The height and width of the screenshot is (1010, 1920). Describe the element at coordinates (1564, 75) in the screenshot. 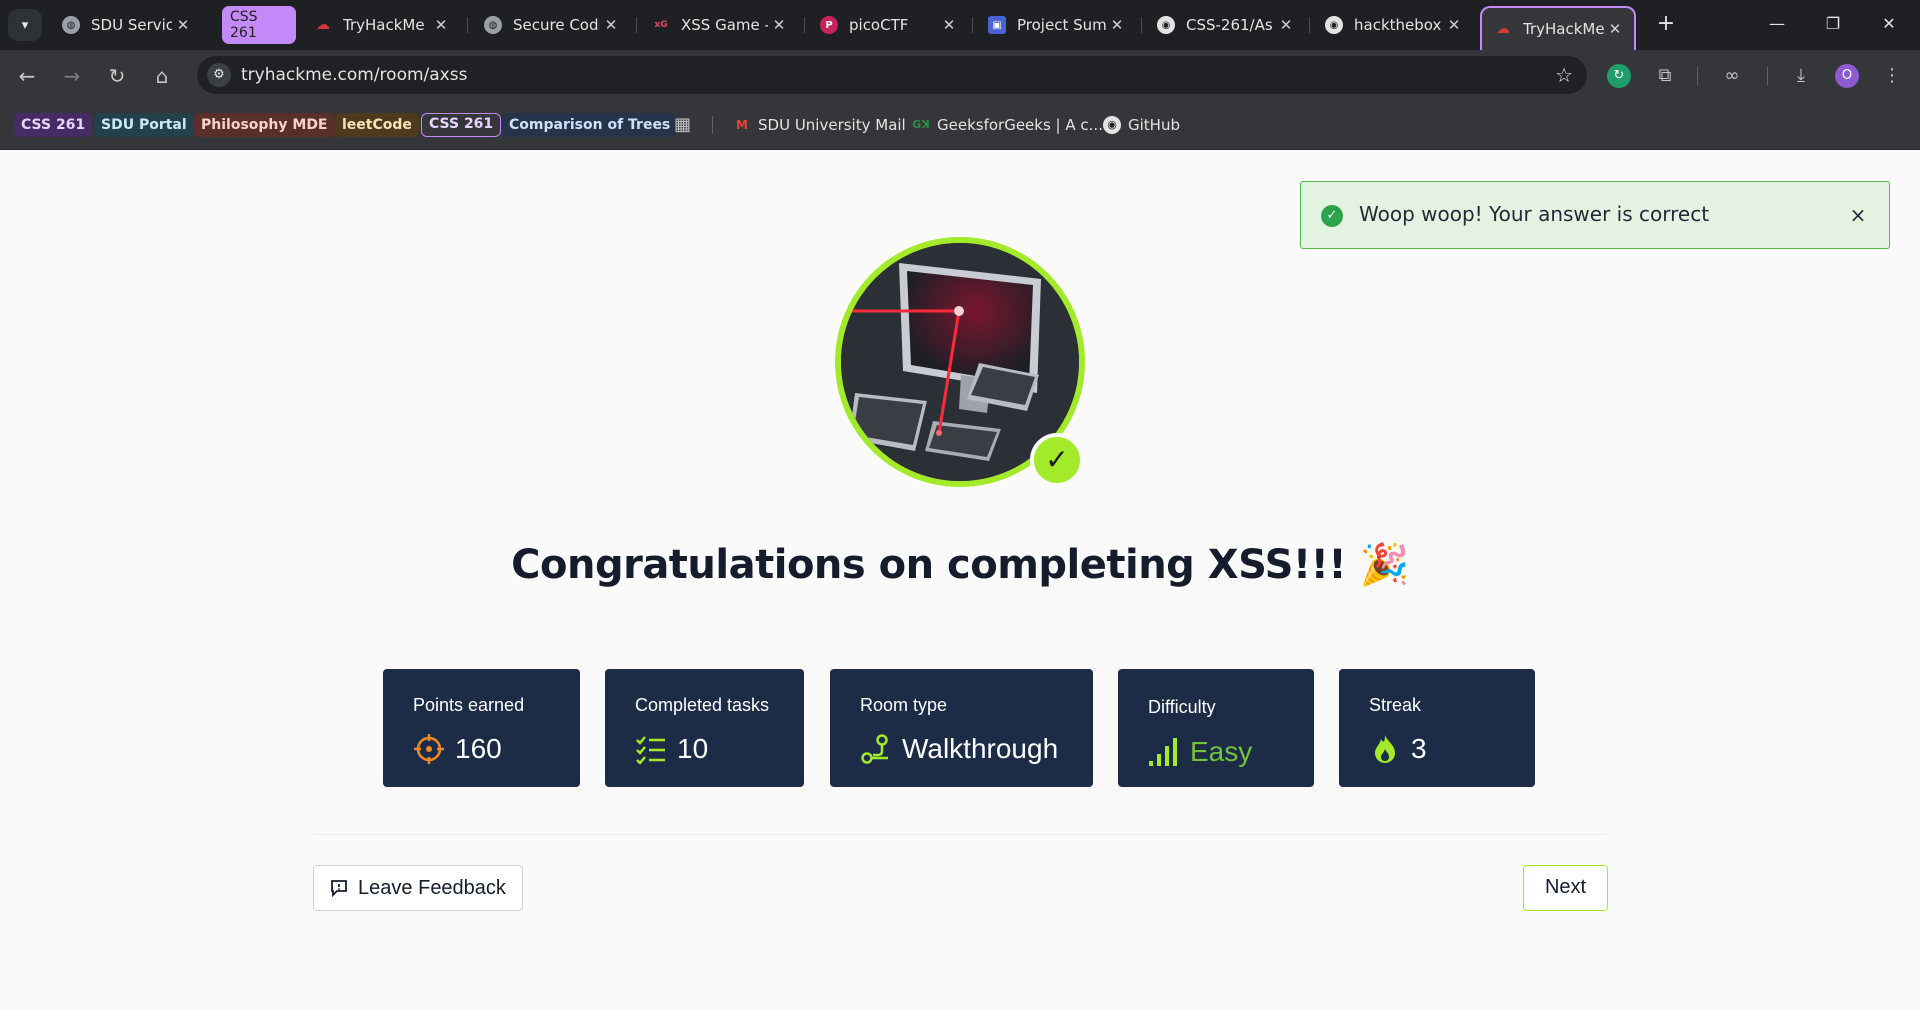

I see `bookmark-star-icon: ☆` at that location.